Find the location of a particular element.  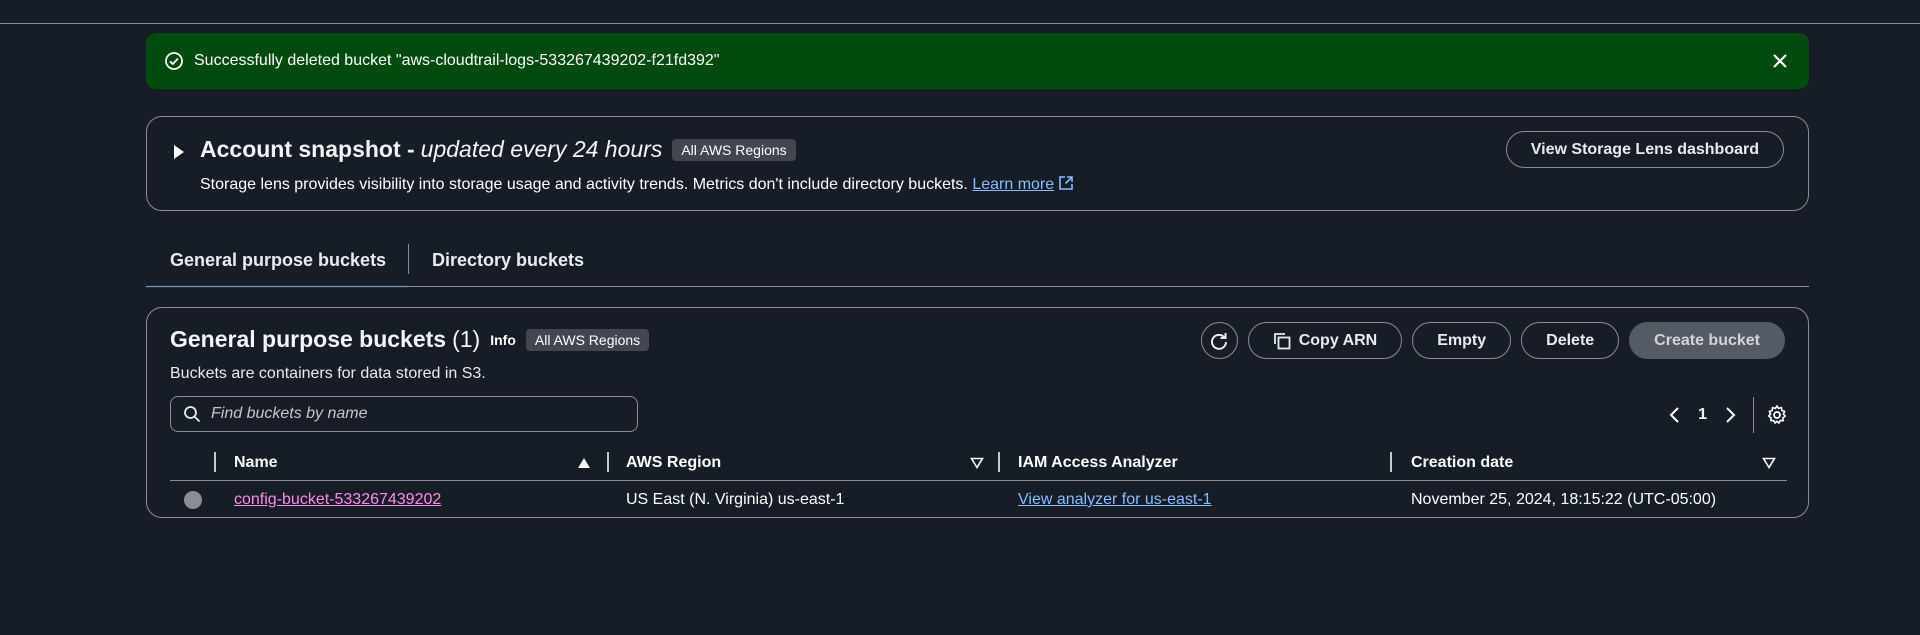

expand-caret-icon is located at coordinates (179, 152).